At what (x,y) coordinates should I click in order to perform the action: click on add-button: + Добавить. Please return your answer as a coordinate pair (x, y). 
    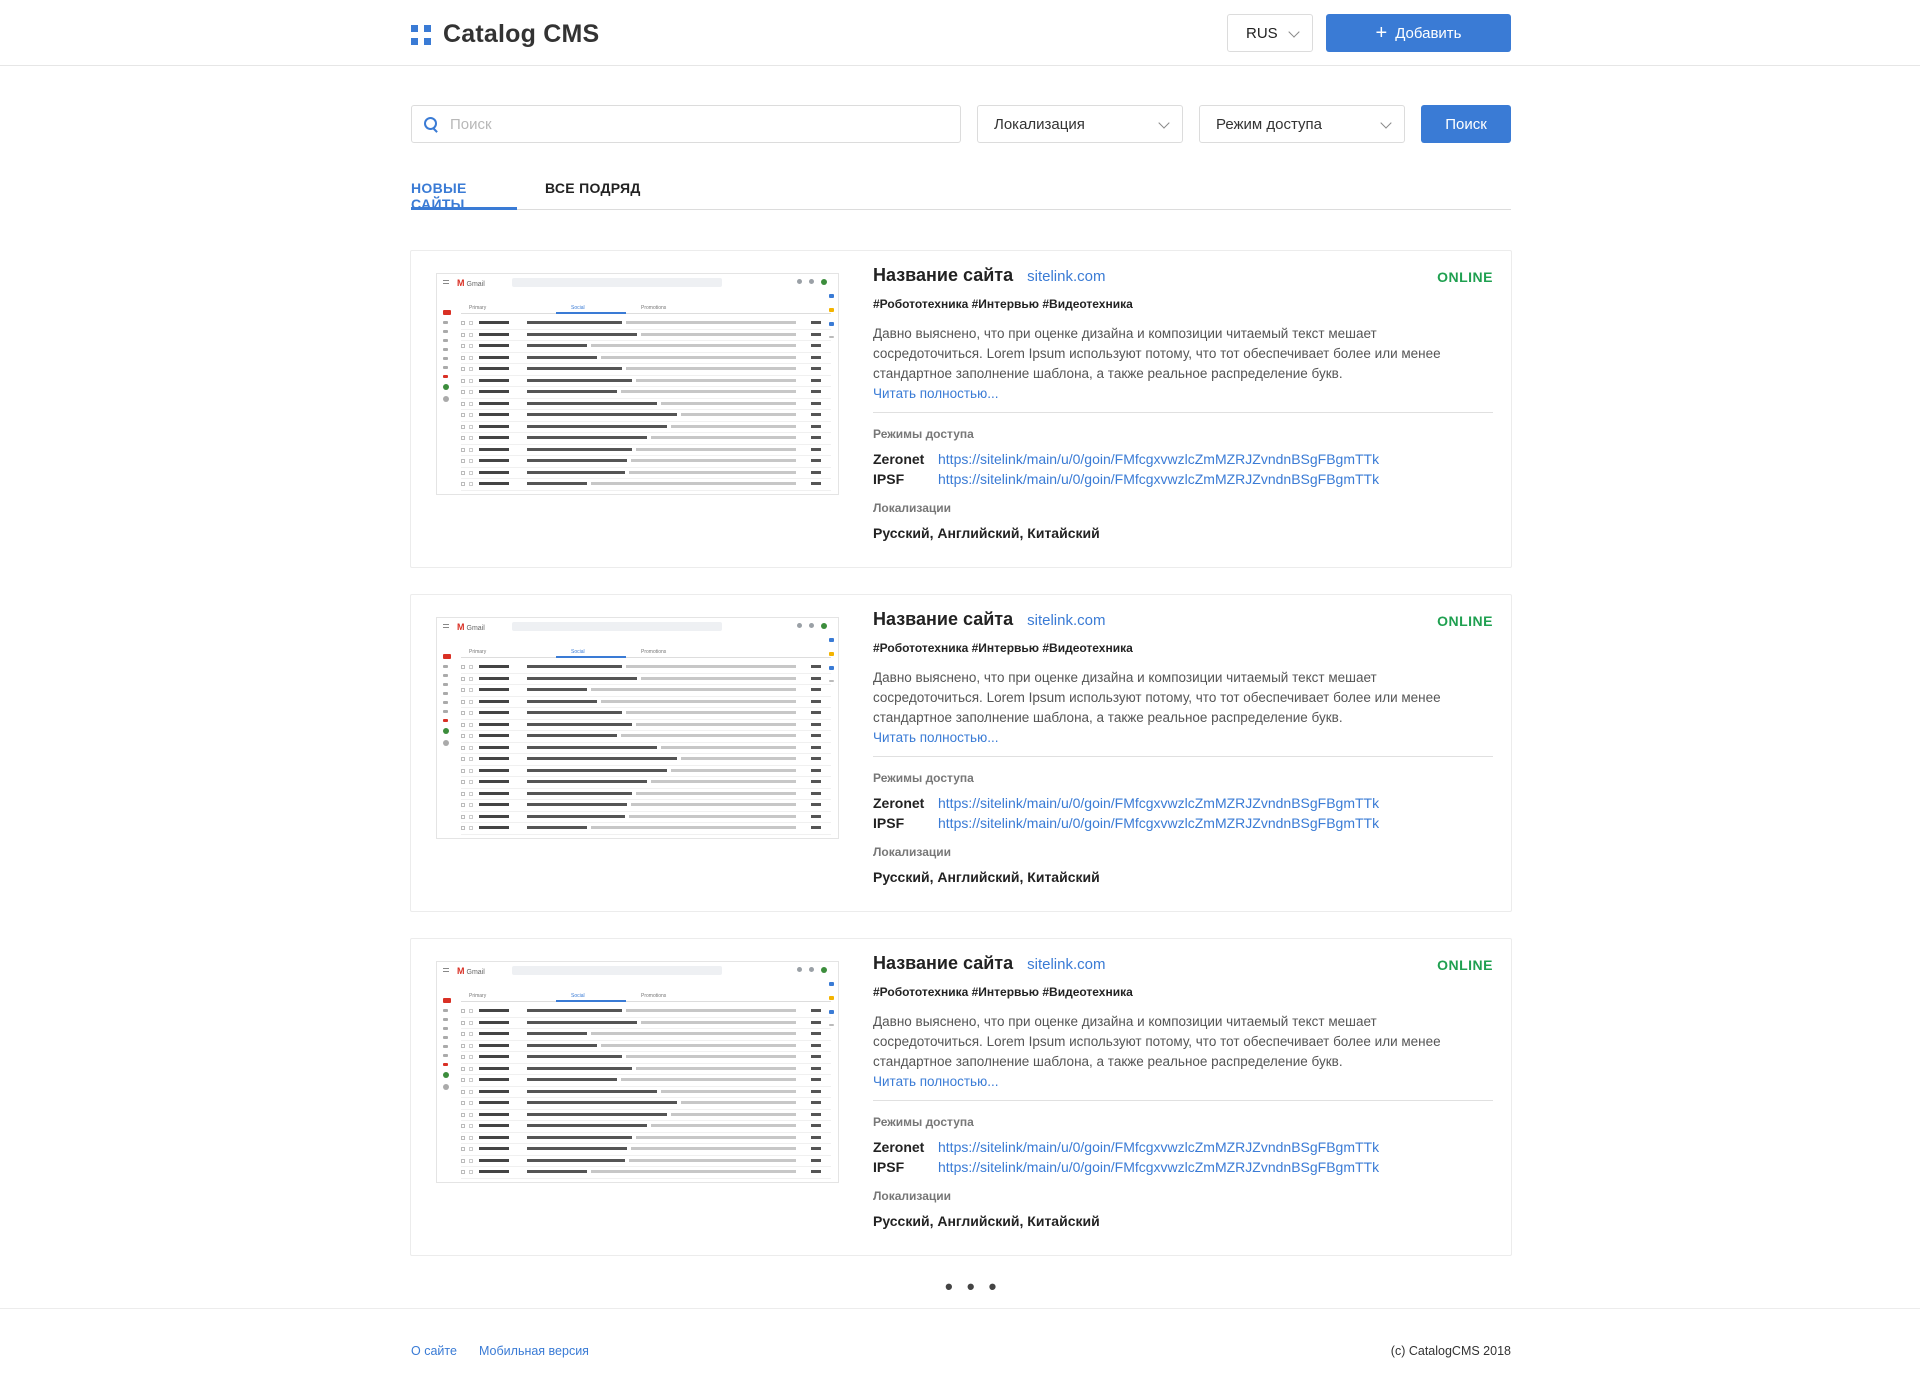
    Looking at the image, I should click on (1418, 33).